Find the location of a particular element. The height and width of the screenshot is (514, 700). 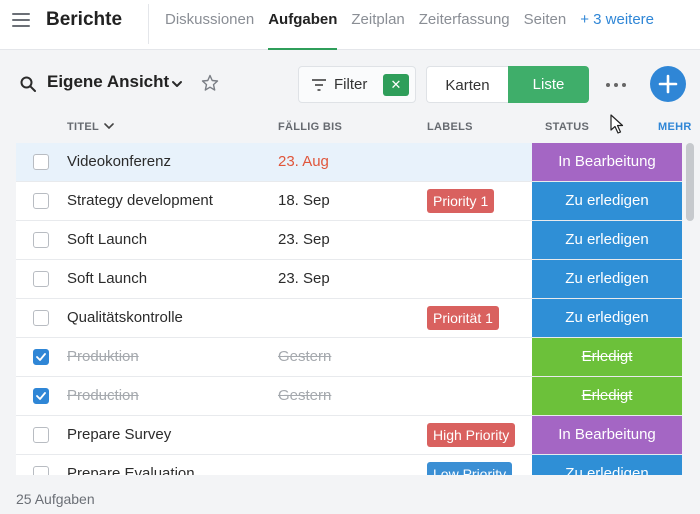

task-count: 25 Aufgaben is located at coordinates (55, 499).